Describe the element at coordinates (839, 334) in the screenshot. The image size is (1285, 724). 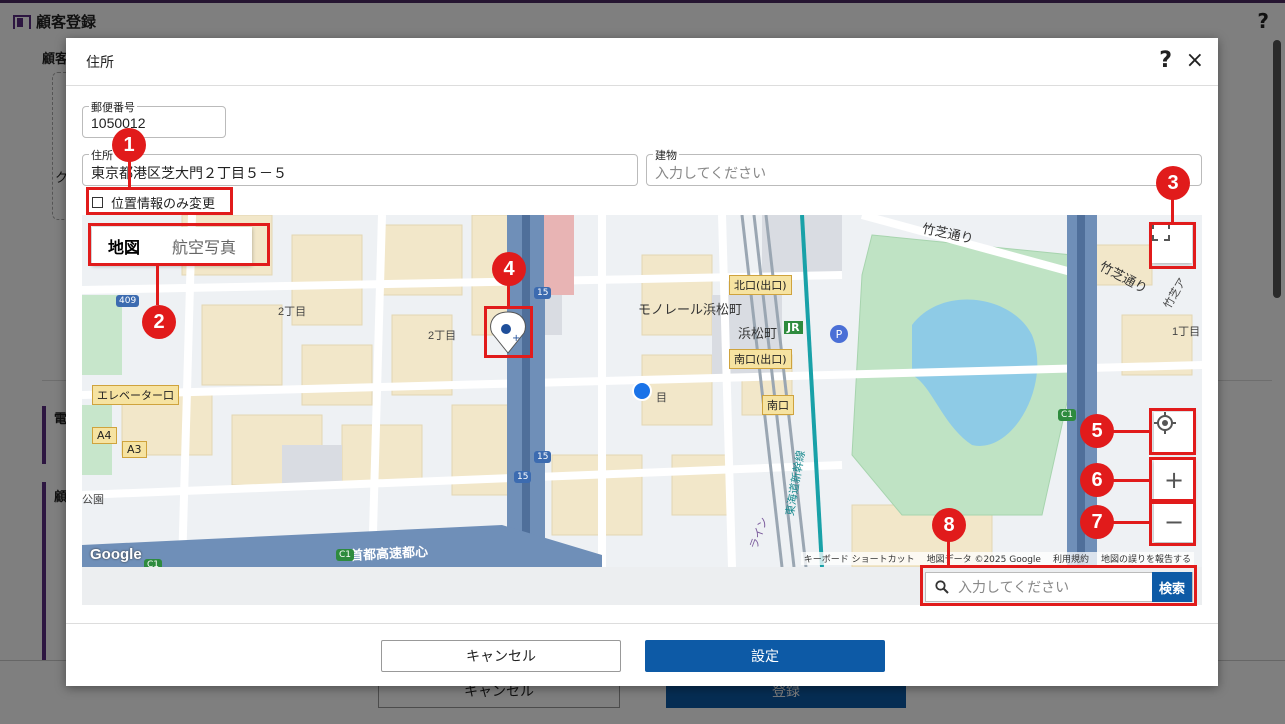
I see `parking-icon: P` at that location.